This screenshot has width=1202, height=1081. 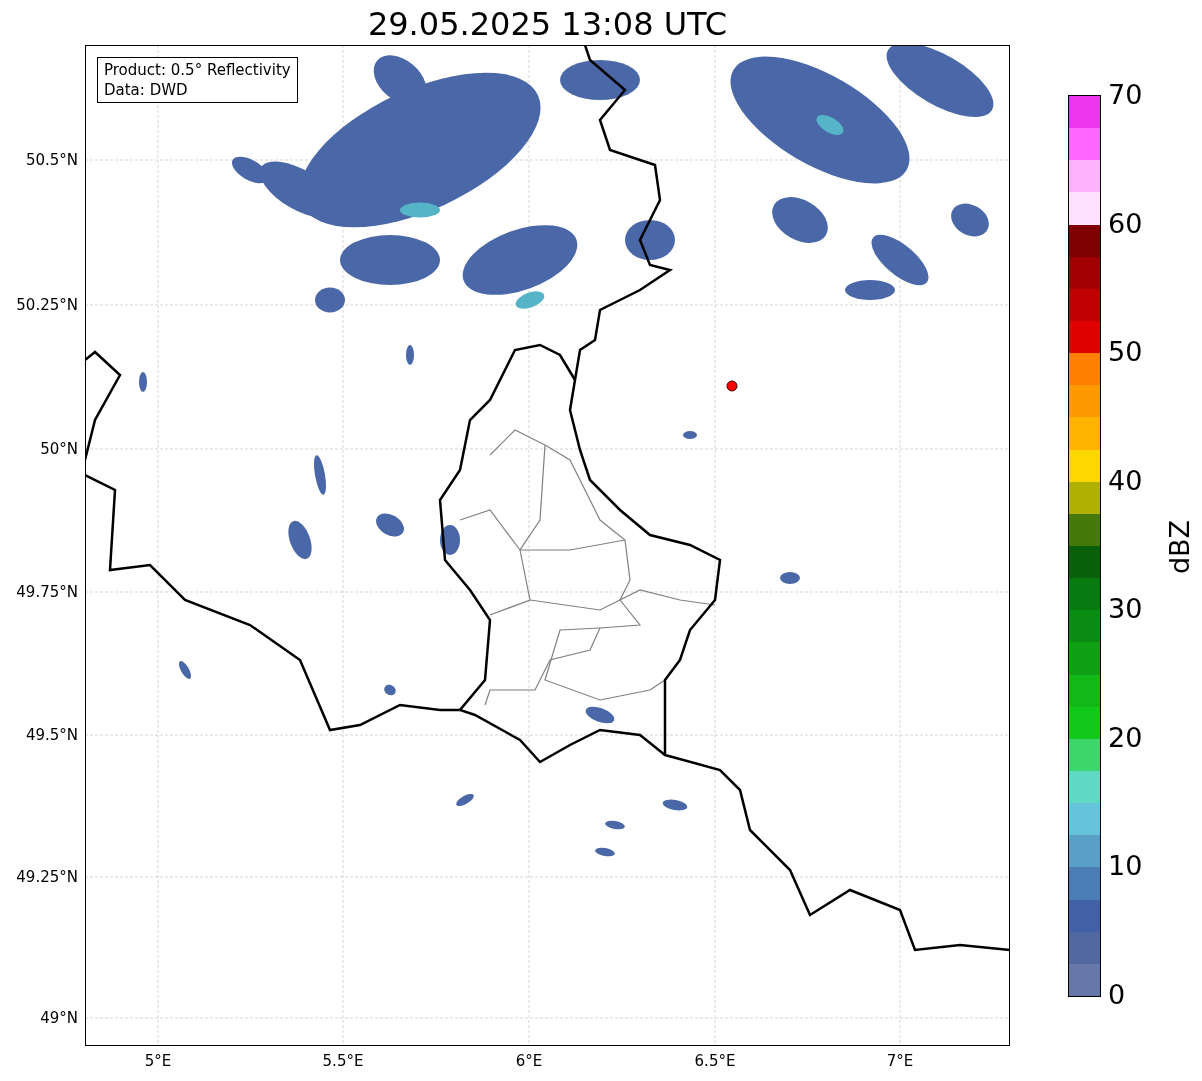 I want to click on y-tick-label: 49°N, so click(x=59, y=1018).